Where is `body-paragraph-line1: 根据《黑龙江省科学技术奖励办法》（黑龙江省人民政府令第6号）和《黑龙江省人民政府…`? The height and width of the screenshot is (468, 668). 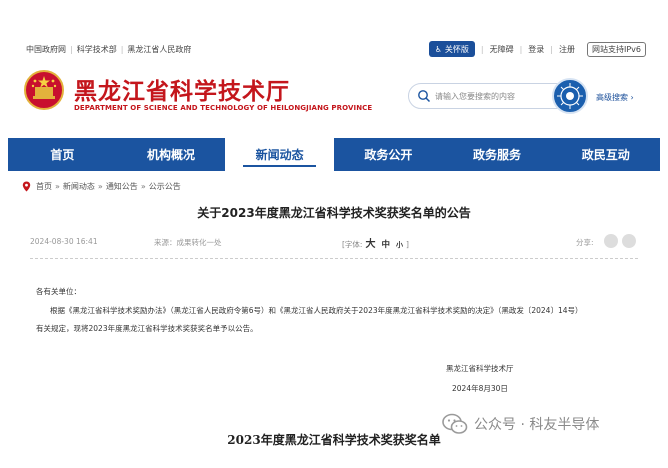 body-paragraph-line1: 根据《黑龙江省科学技术奖励办法》（黑龙江省人民政府令第6号）和《黑龙江省人民政府… is located at coordinates (316, 310).